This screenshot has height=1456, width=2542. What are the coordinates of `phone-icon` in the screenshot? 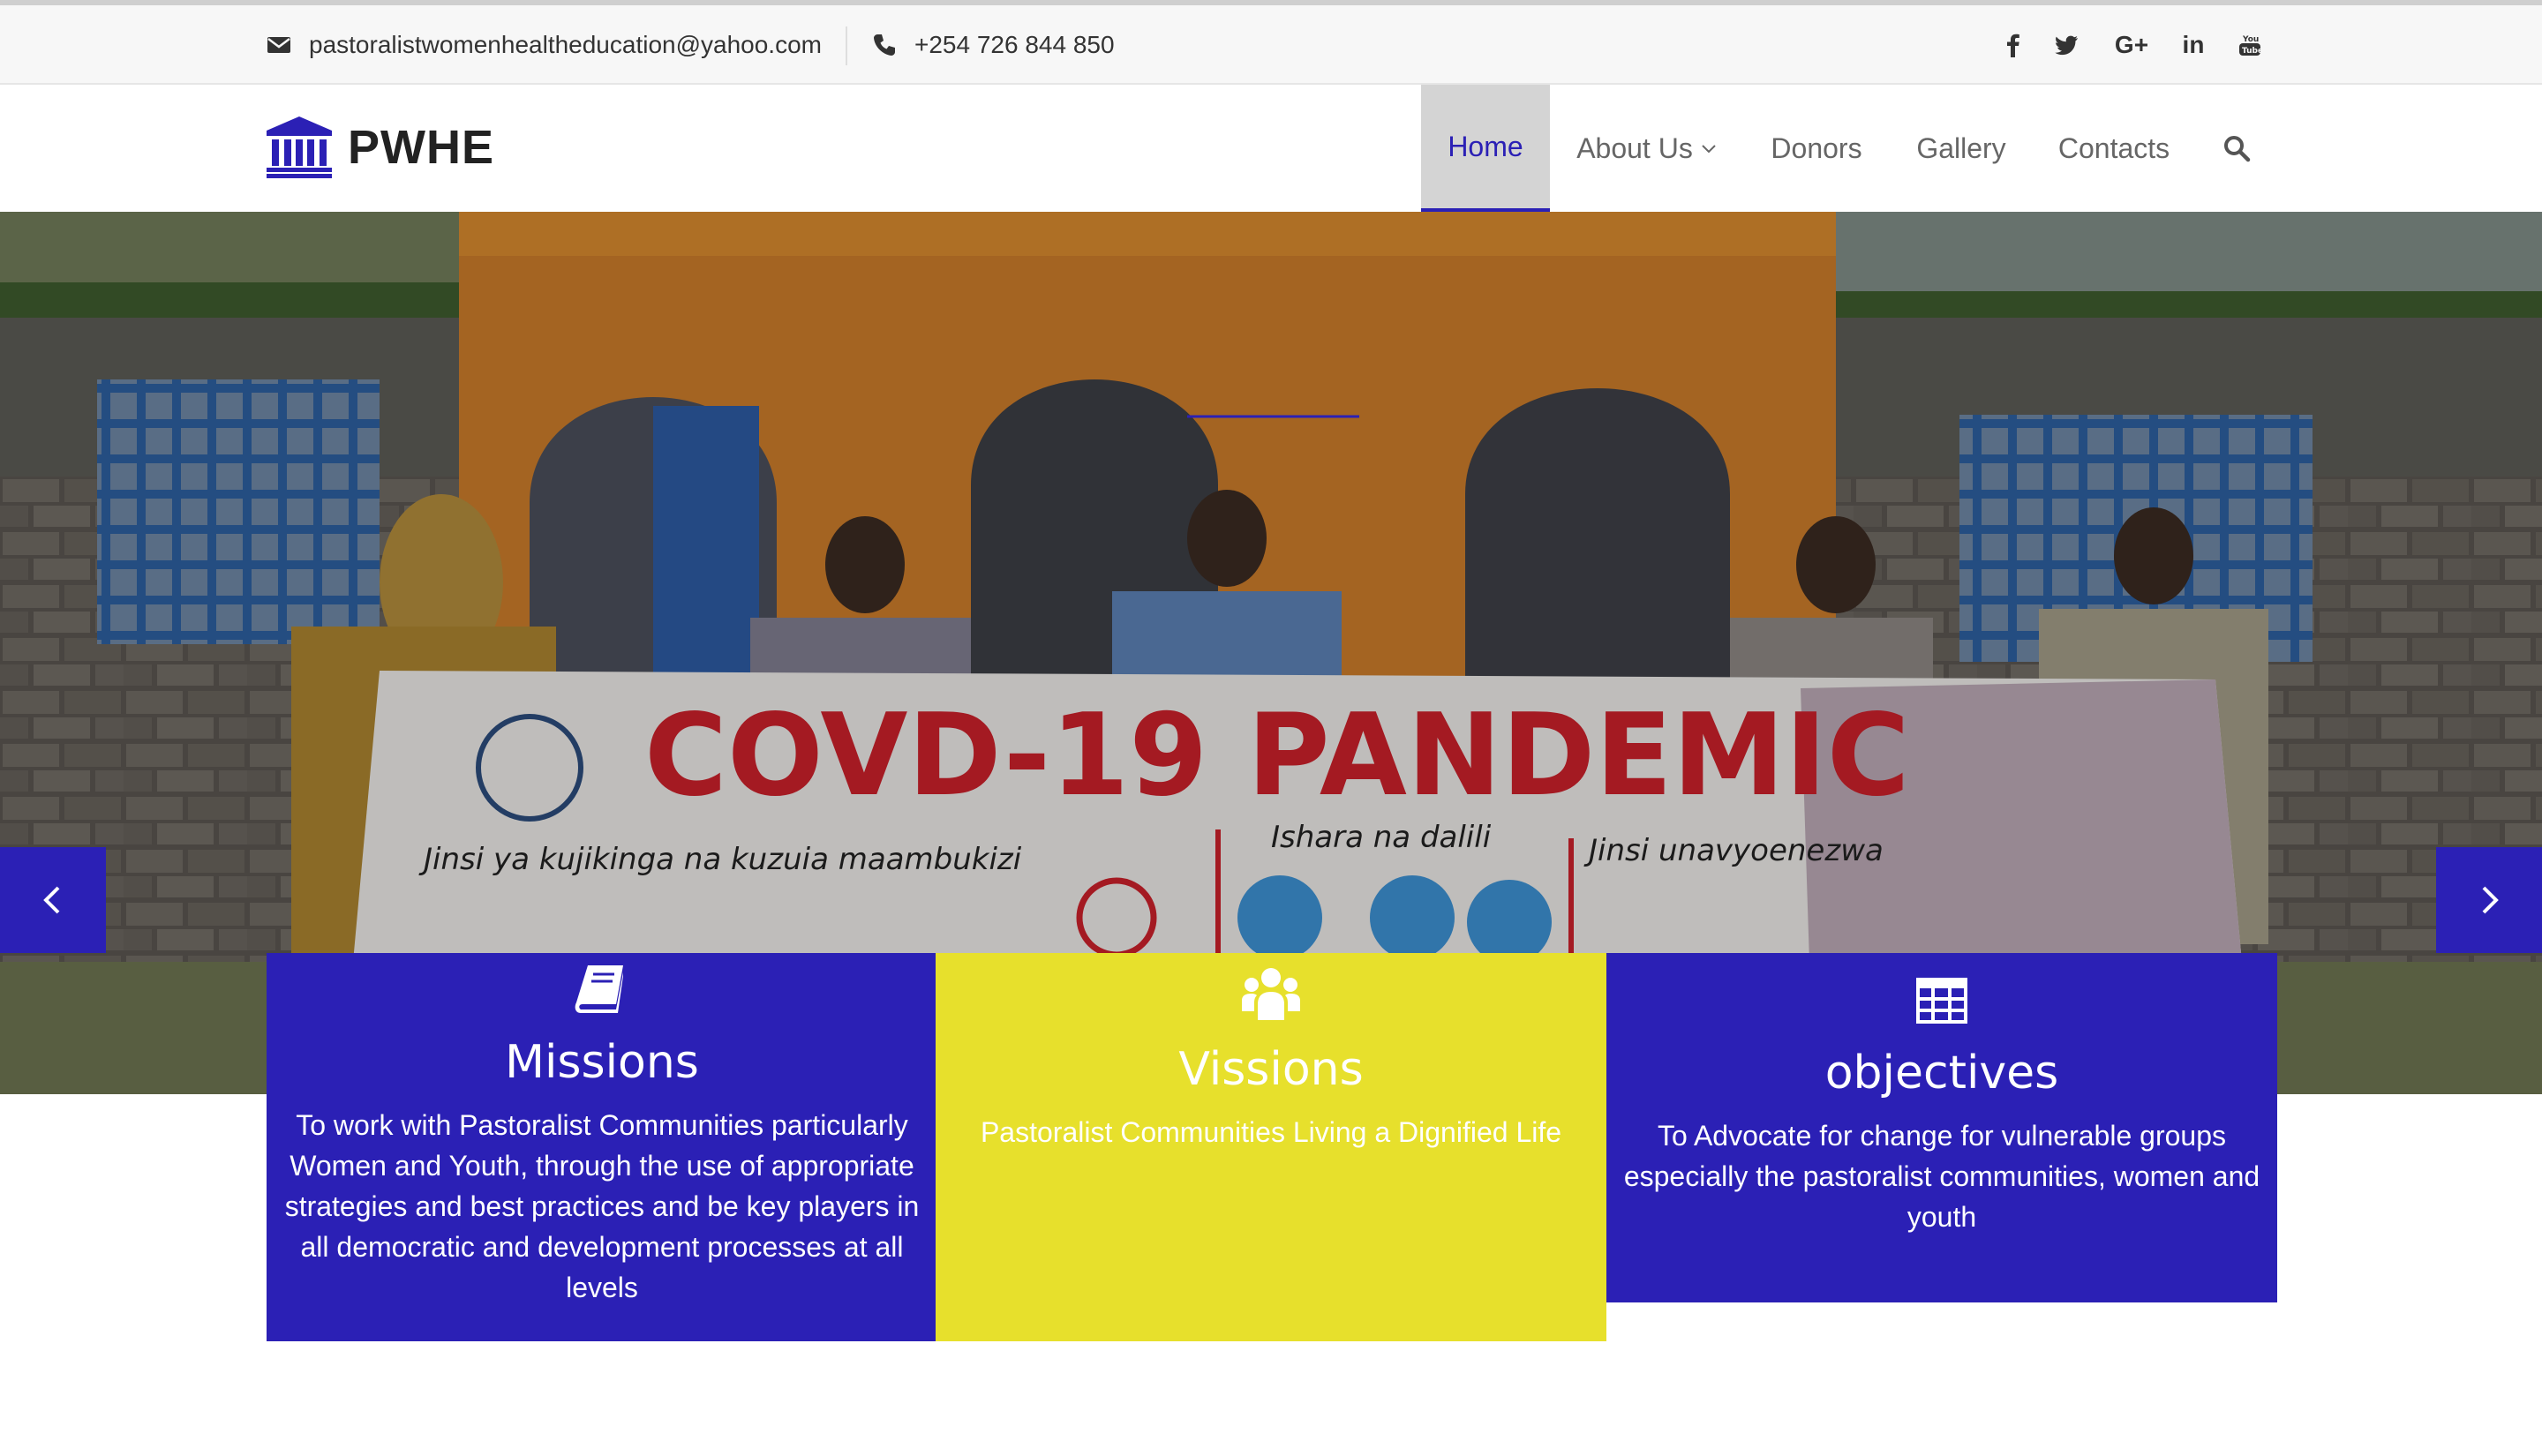 It's located at (885, 45).